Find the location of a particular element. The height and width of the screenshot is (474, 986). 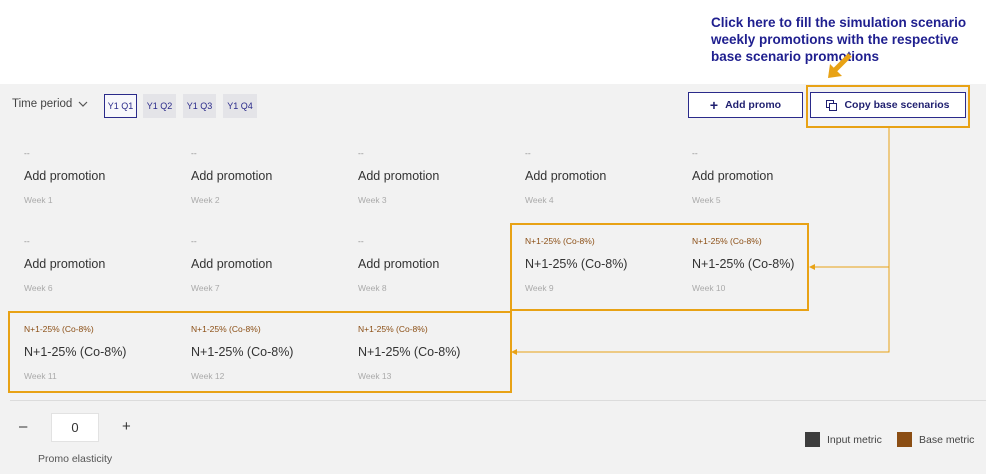

elasticity-label: Promo elasticity is located at coordinates (75, 459).